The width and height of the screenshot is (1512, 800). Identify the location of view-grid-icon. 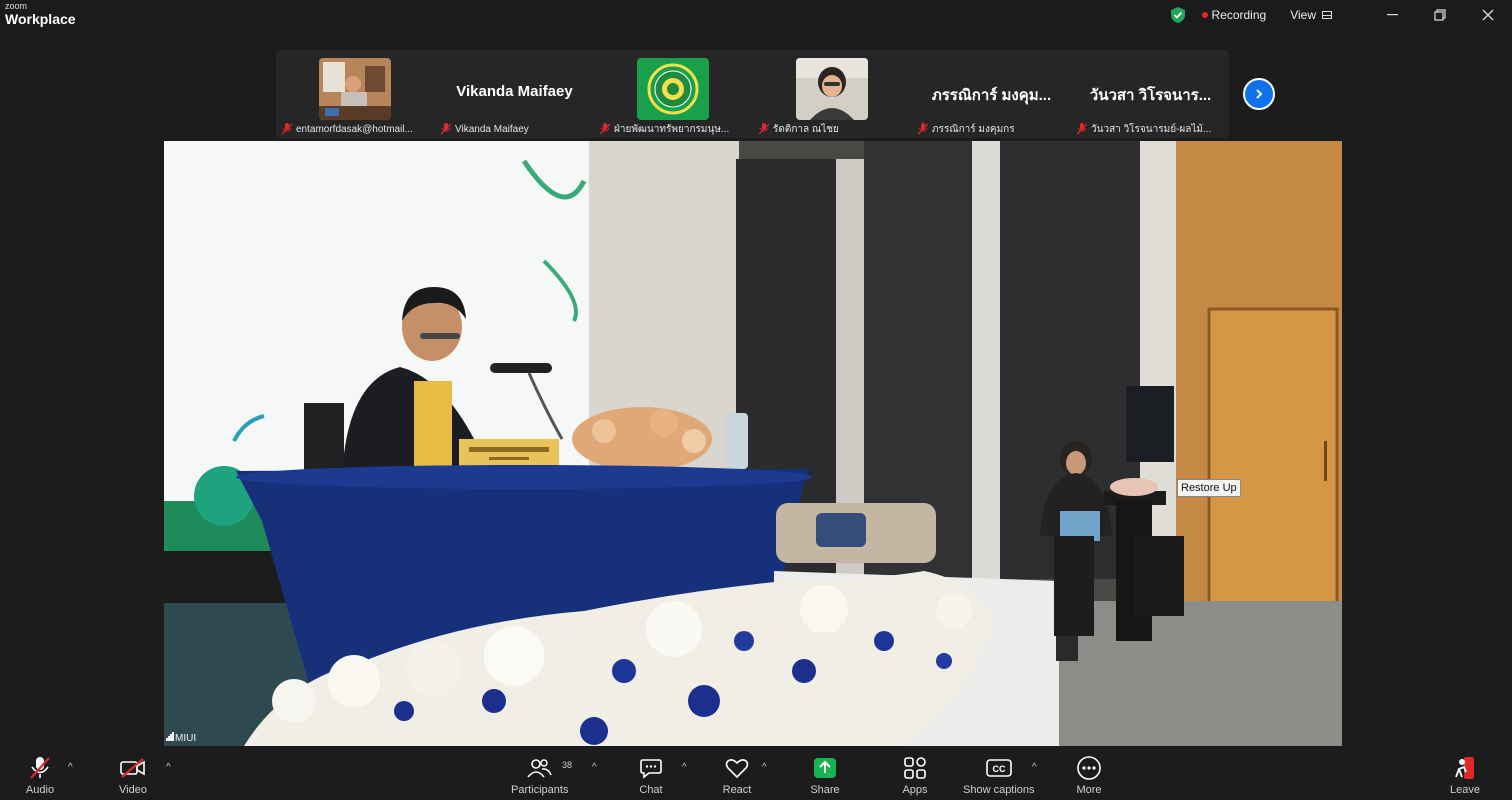
(1327, 15).